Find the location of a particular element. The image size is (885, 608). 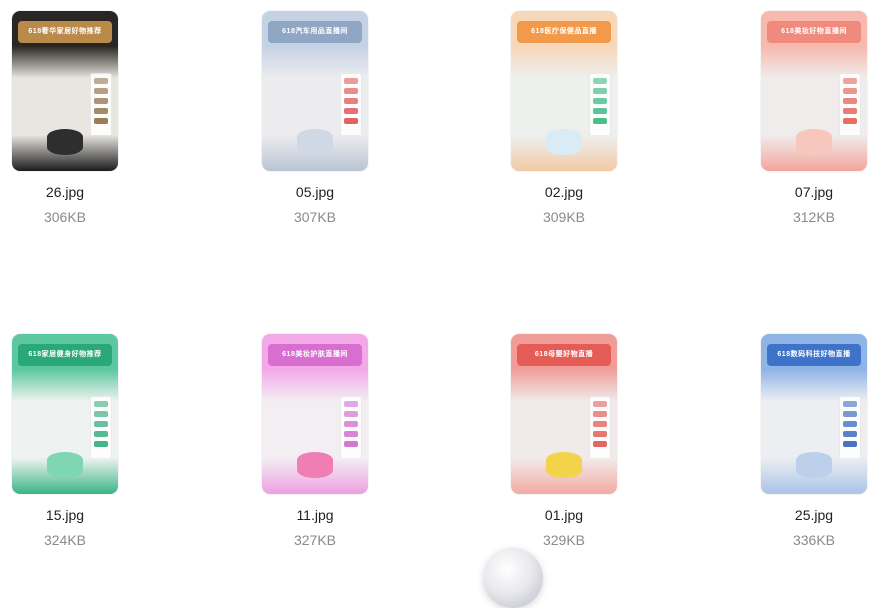

file-name: 15.jpg is located at coordinates (65, 515).